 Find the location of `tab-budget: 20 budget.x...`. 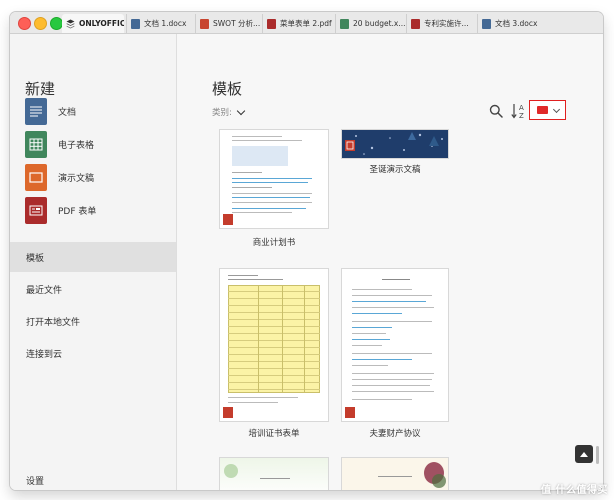

tab-budget: 20 budget.x... is located at coordinates (370, 23).